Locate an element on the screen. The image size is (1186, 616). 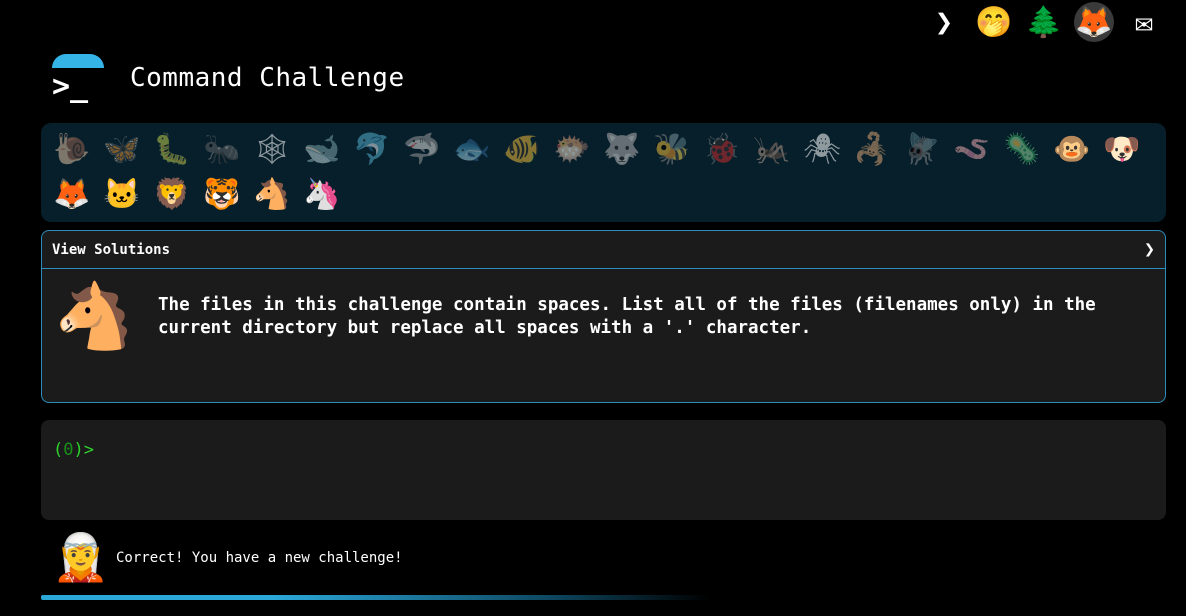
butterfly-icon: 🦋 is located at coordinates (122, 149).